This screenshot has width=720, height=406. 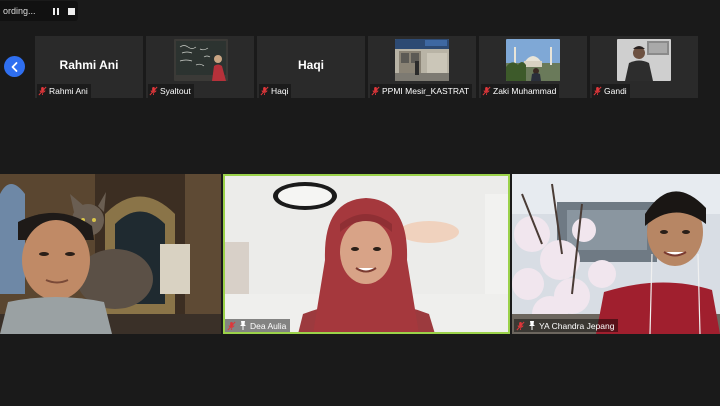 I want to click on participant-name-display: Haqi, so click(x=310, y=65).